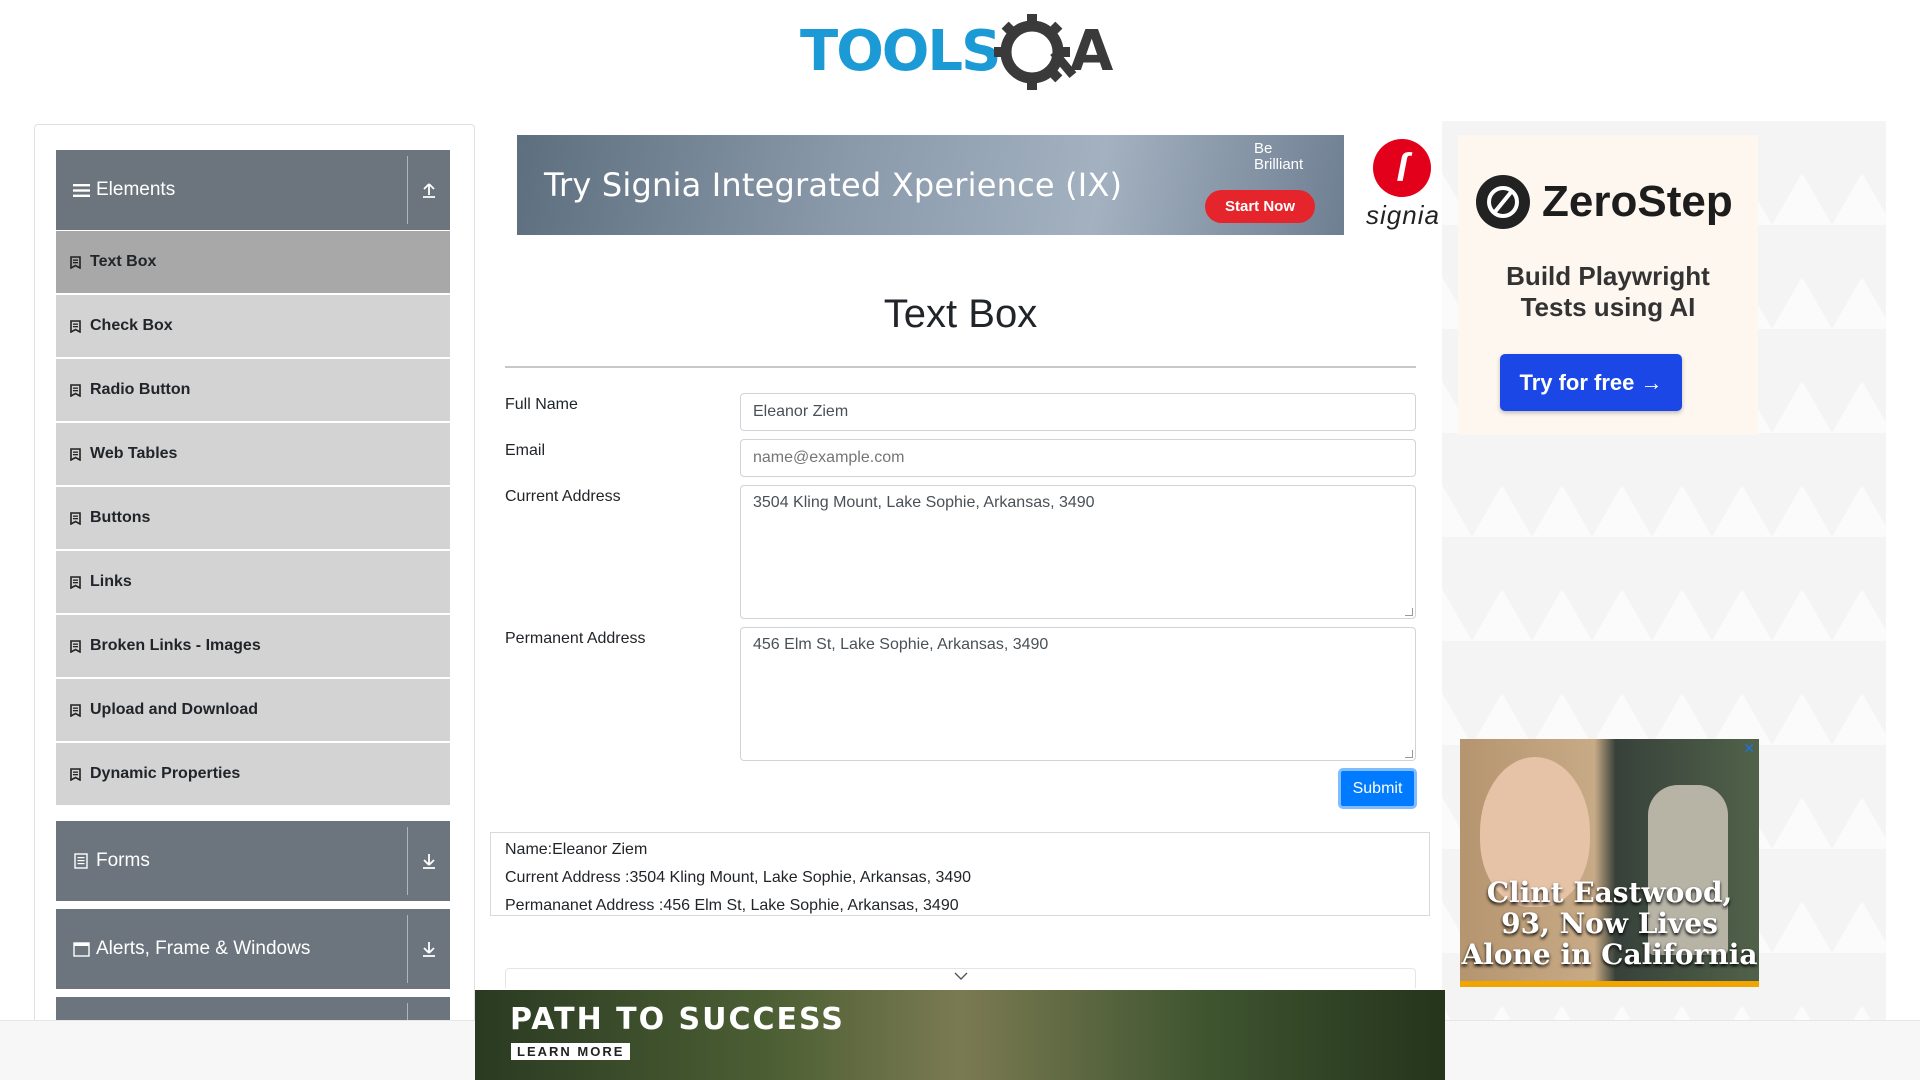 This screenshot has width=1920, height=1080. I want to click on sidebar-item-label: Radio Button, so click(140, 389).